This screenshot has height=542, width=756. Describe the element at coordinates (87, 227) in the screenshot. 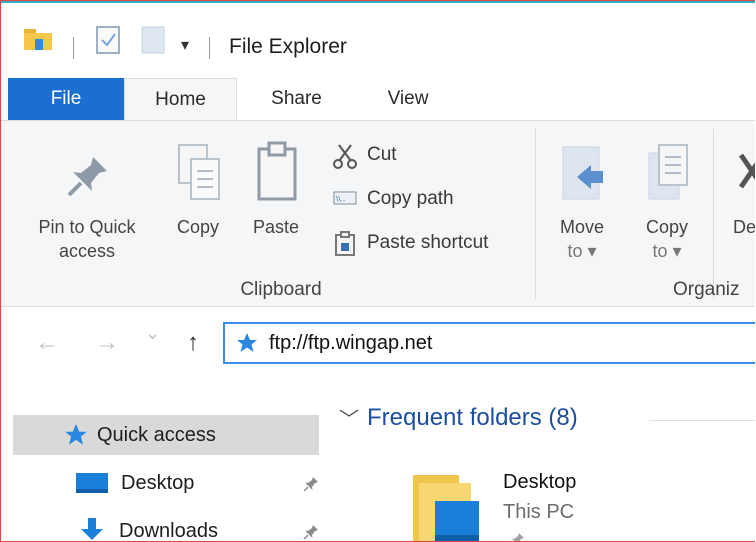

I see `pin-label-line1: Pin to Quick` at that location.